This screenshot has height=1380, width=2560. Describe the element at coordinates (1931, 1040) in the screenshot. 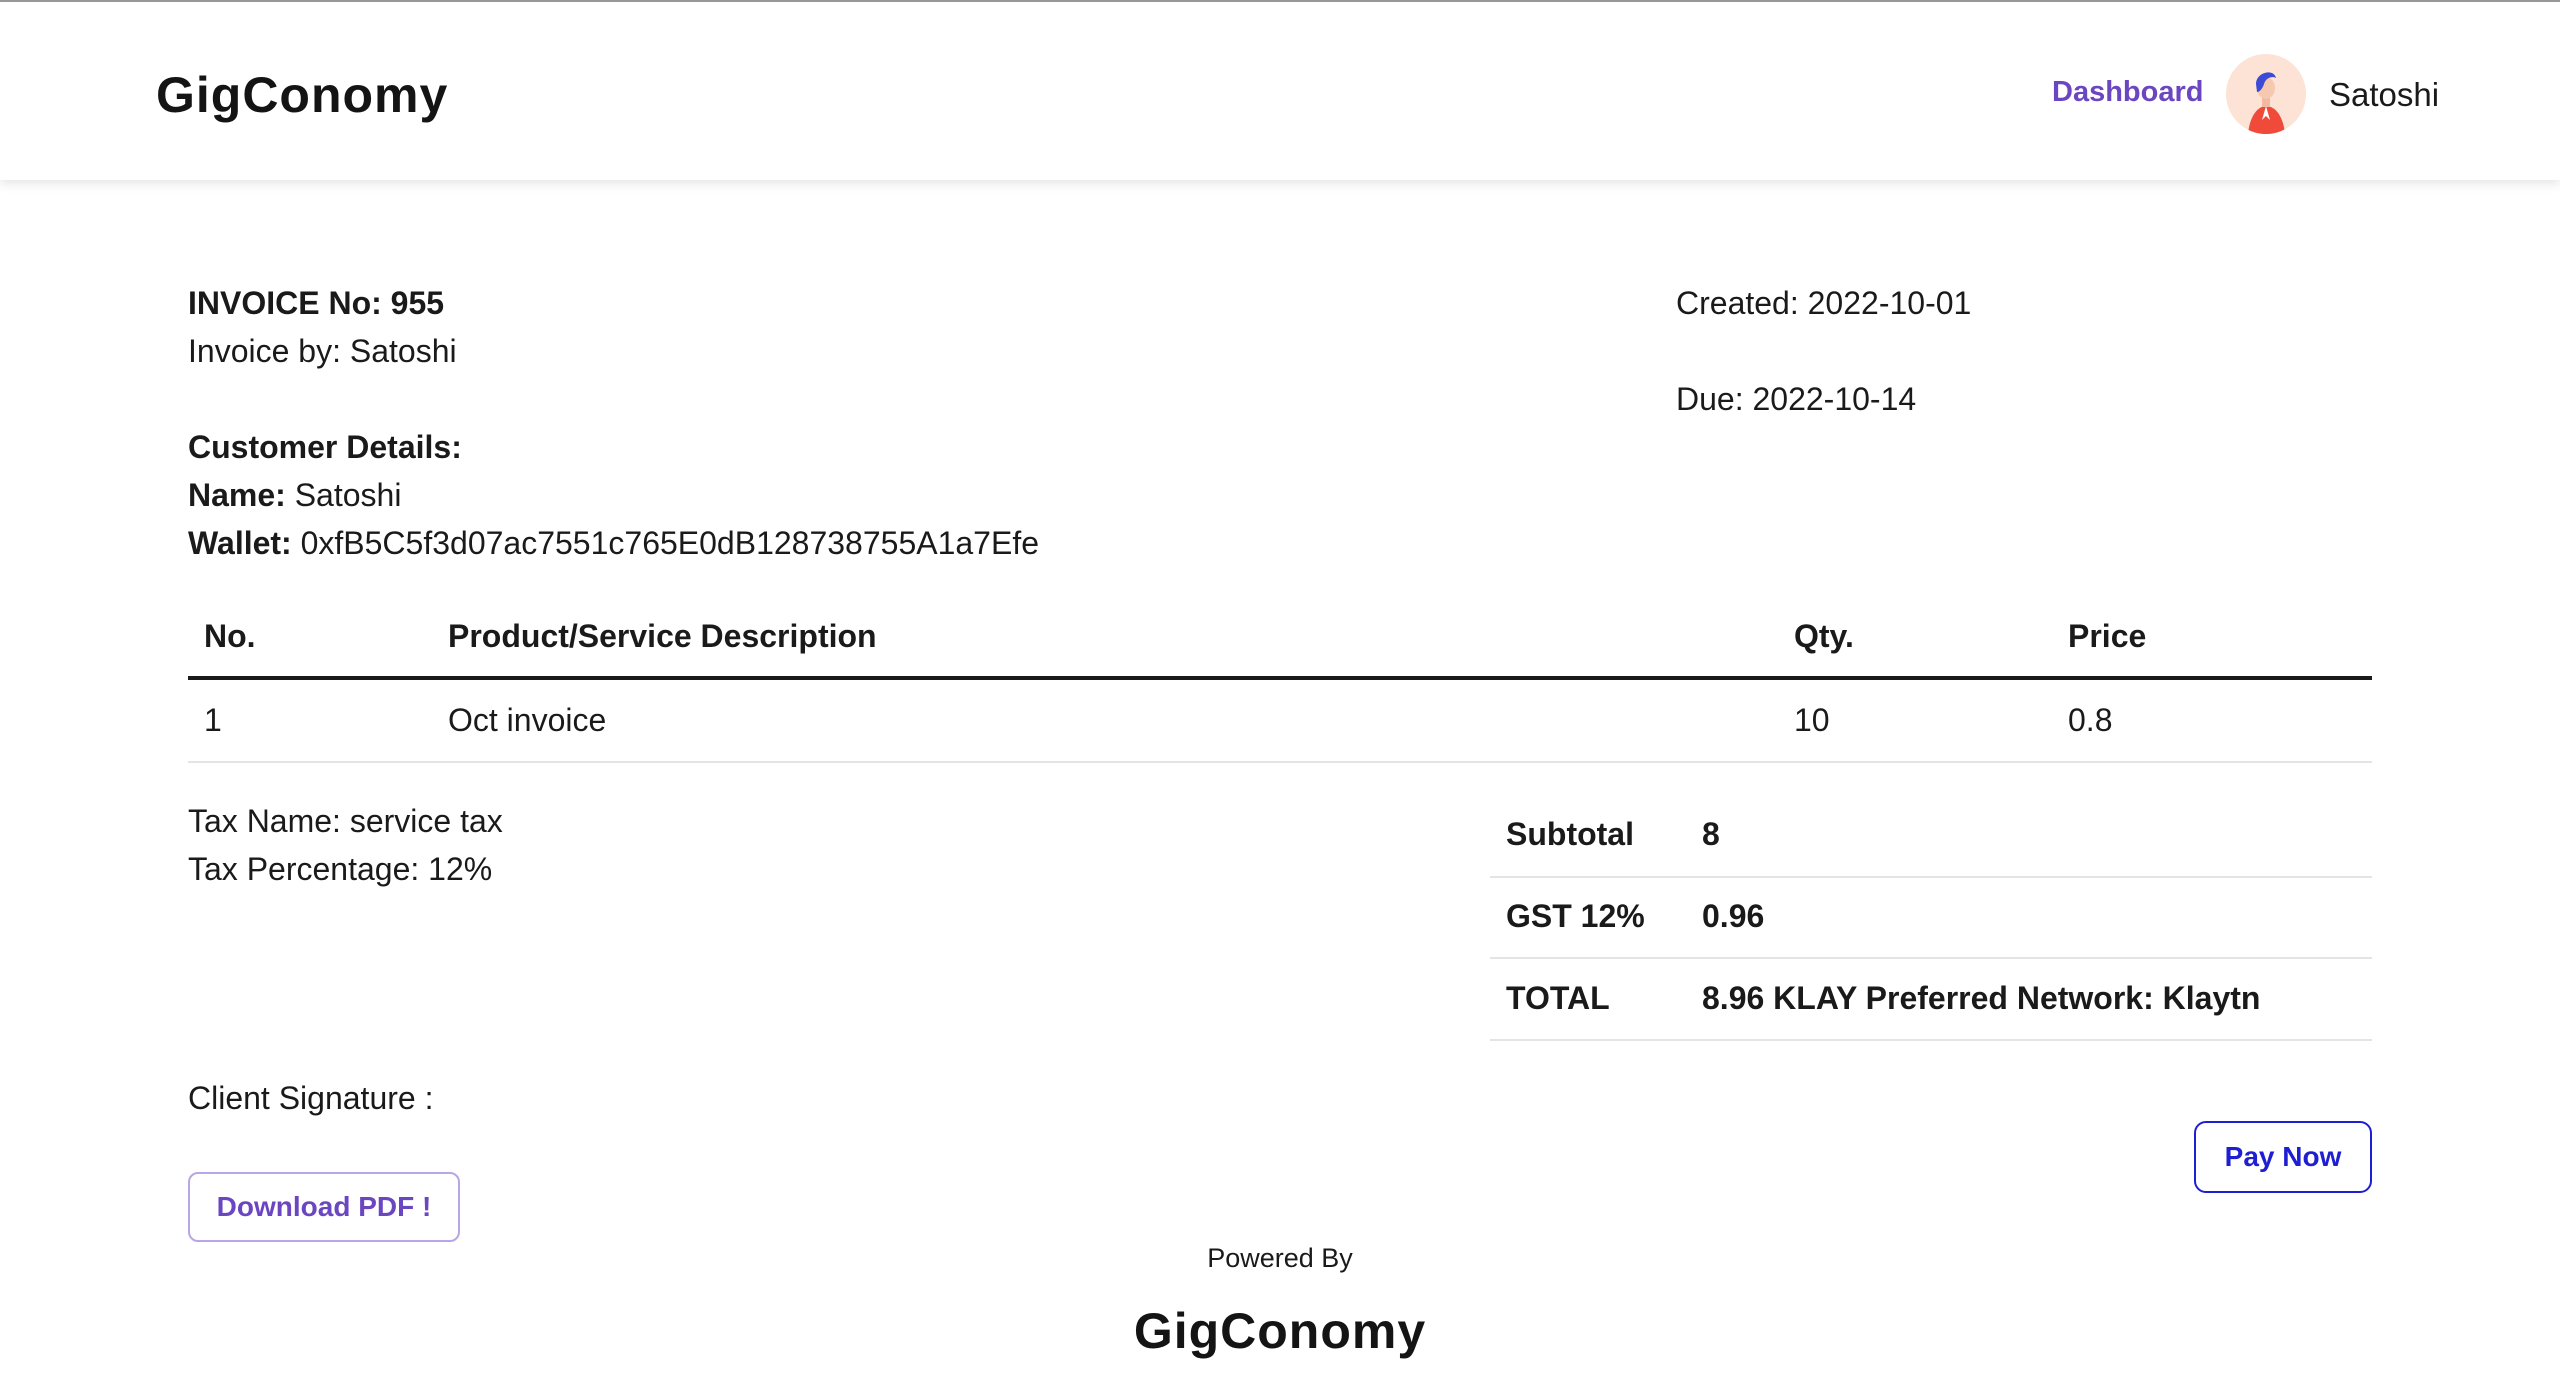

I see `total-divider` at that location.